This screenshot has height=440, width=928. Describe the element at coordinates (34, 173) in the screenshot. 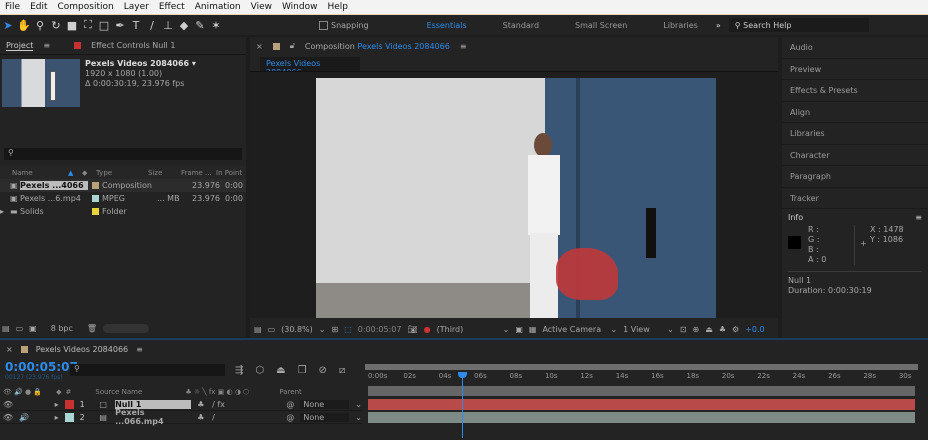

I see `col-name: Name` at that location.